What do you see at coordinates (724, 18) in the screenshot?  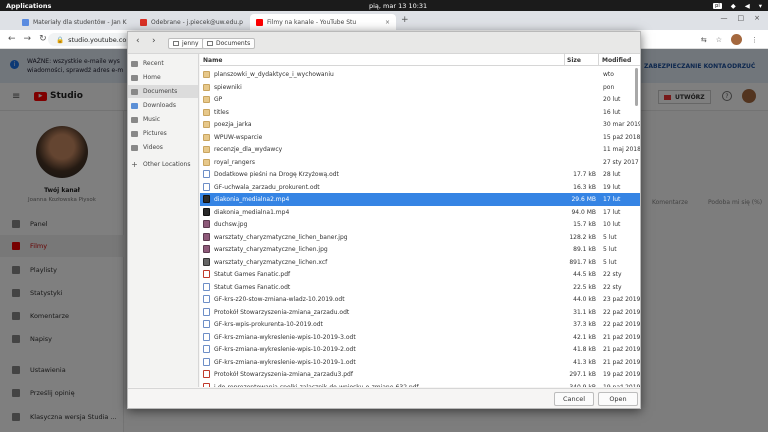 I see `minimize-icon: —` at bounding box center [724, 18].